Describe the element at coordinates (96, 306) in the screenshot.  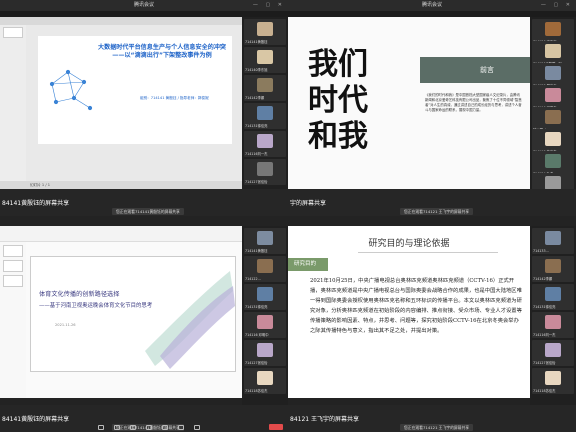
I see `slide-subtitle: ——基于河南卫视奥运晚会体育文化节目的思考` at that location.